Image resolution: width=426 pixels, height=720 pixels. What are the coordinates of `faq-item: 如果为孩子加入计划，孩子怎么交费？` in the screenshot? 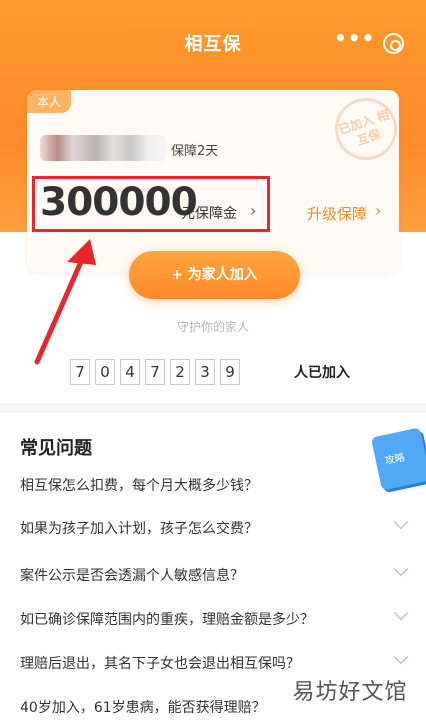 It's located at (215, 527).